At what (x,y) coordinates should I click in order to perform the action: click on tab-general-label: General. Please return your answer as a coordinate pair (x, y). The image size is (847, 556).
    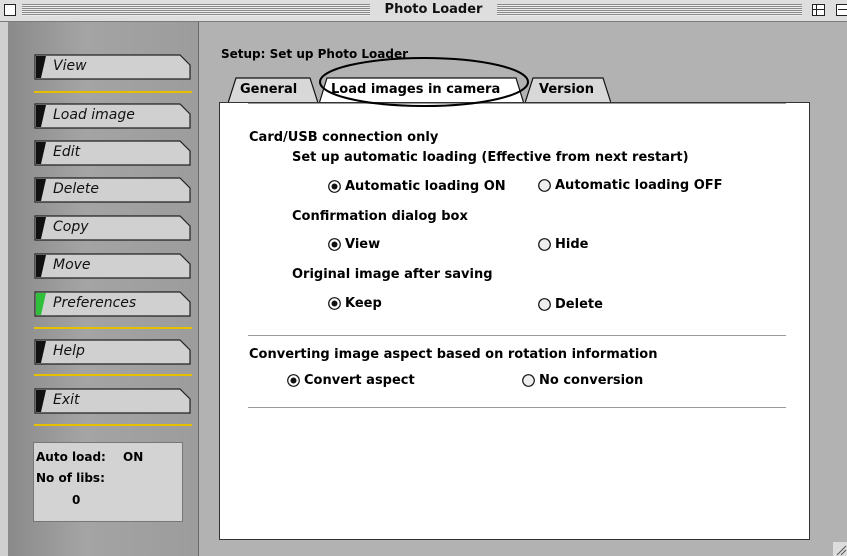
    Looking at the image, I should click on (269, 89).